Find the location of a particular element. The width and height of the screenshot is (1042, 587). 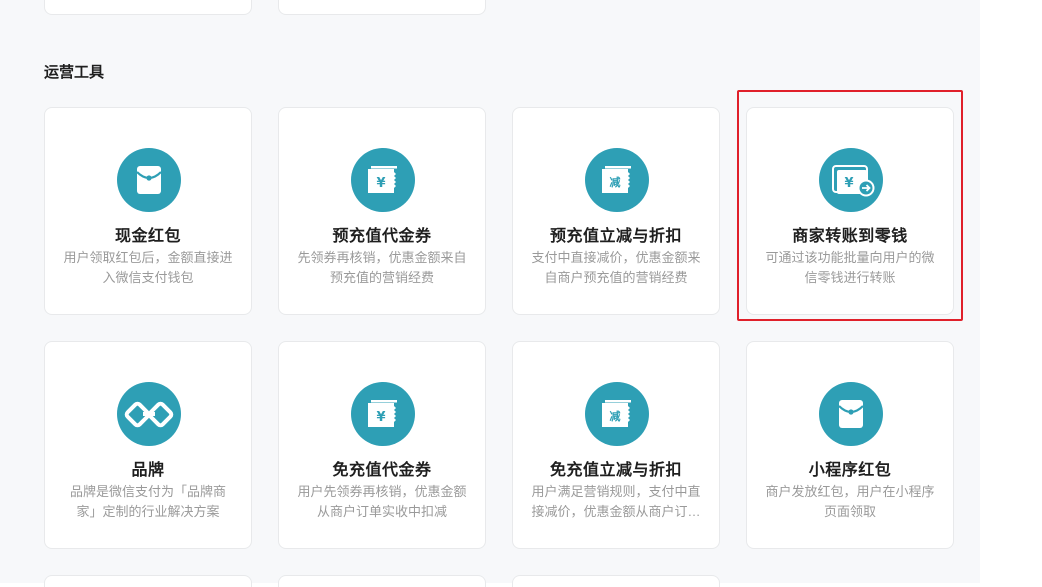

card-cash-red-packet: 现金红包 用户领取红包后，金额直接进入微信支付钱包 is located at coordinates (148, 211).